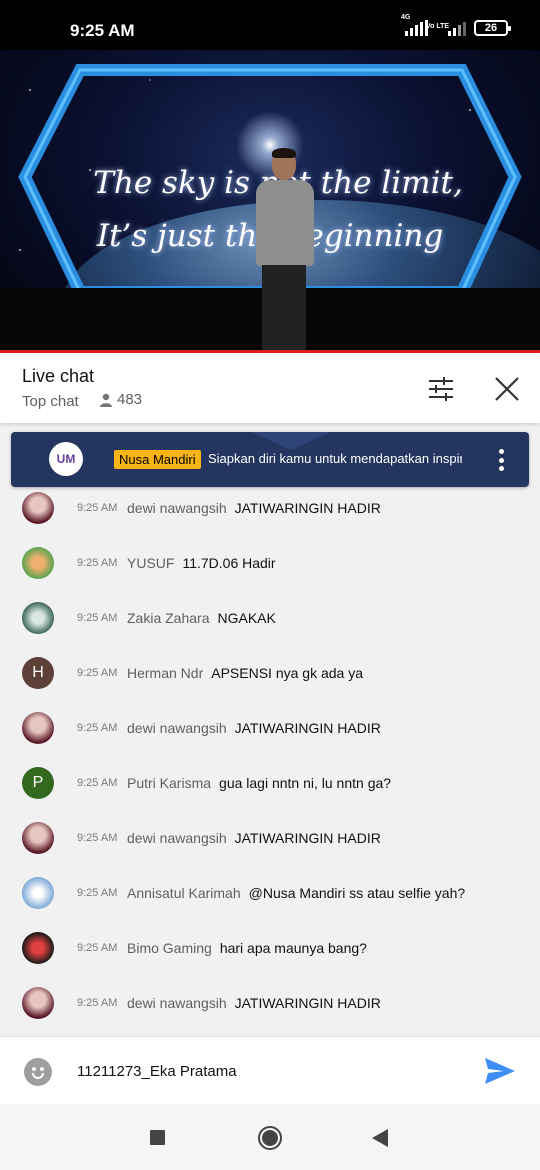  What do you see at coordinates (357, 893) in the screenshot?
I see `message-text: @Nusa Mandiri ss atau selfie yah?` at bounding box center [357, 893].